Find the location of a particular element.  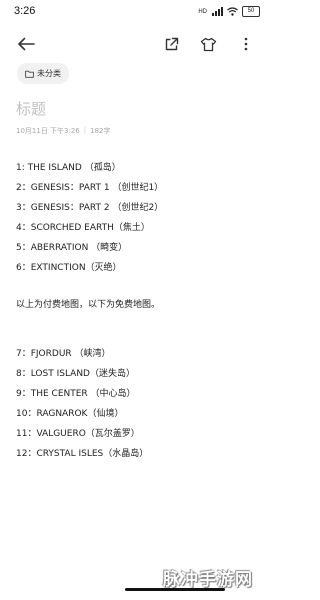

note-toolbar is located at coordinates (135, 43).